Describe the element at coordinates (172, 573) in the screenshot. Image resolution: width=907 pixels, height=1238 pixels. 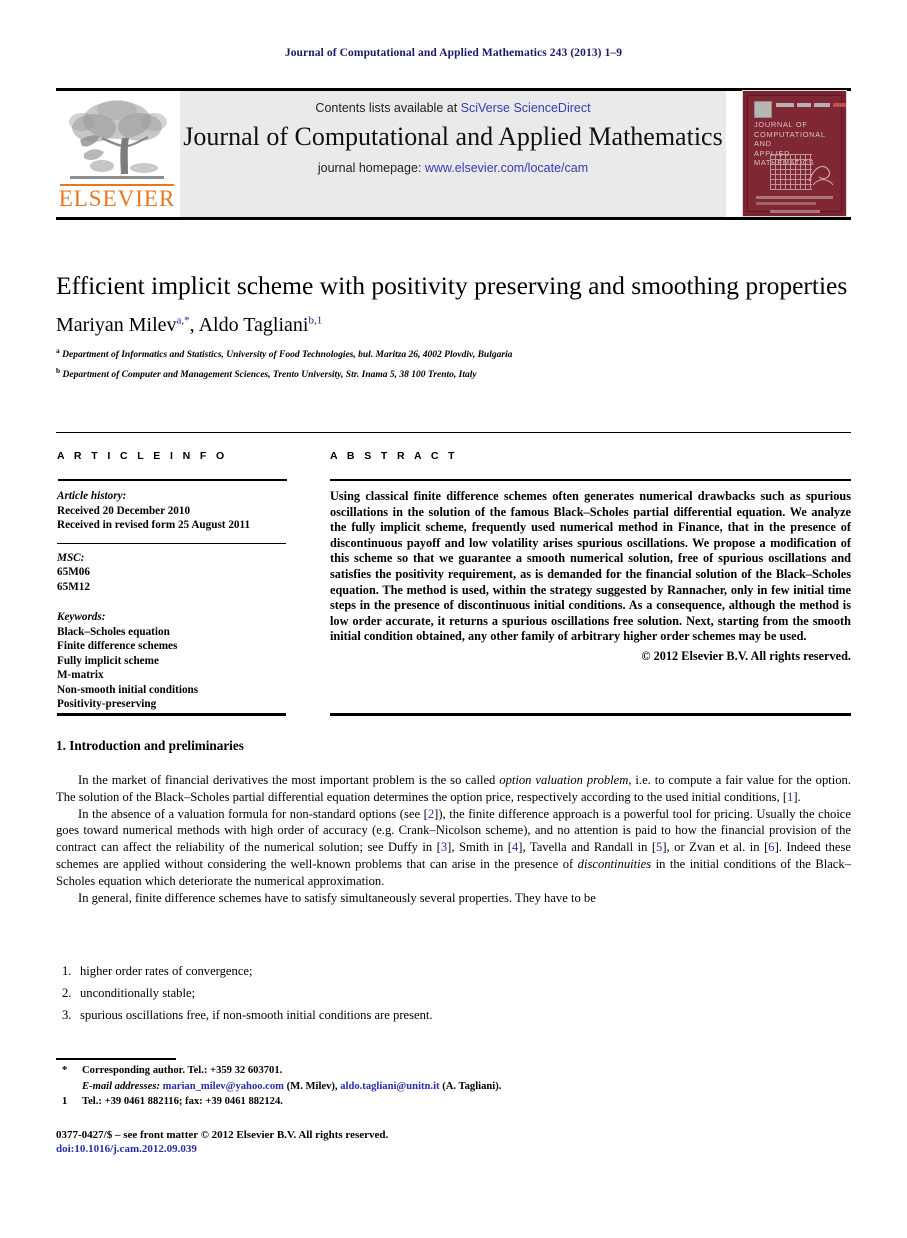
I see `msc-group: MSC: 65M06 65M12` at that location.